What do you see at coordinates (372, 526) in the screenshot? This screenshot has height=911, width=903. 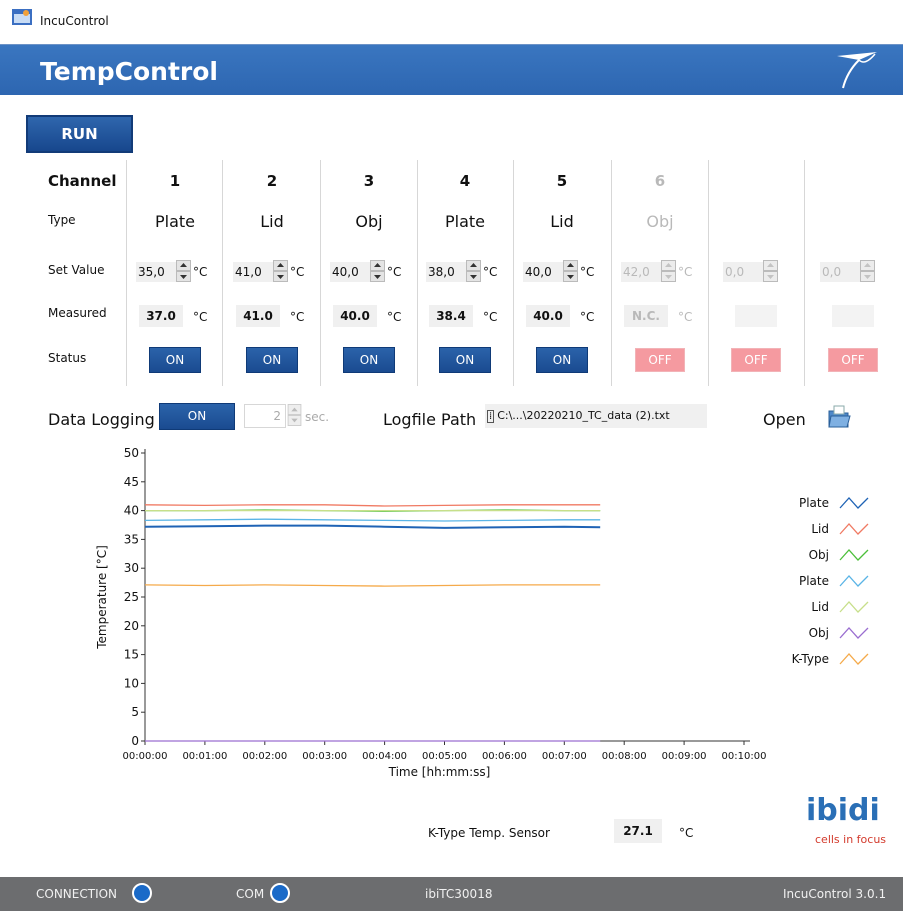 I see `series-line-plate` at bounding box center [372, 526].